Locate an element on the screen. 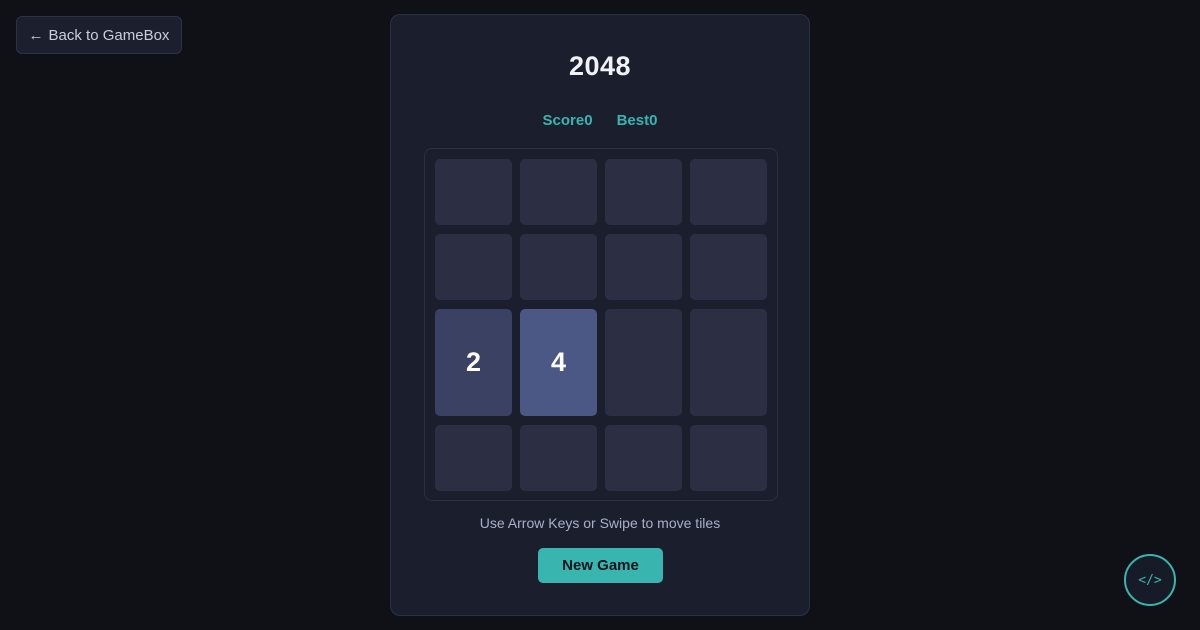 This screenshot has width=1200, height=630. best-label: Best is located at coordinates (633, 120).